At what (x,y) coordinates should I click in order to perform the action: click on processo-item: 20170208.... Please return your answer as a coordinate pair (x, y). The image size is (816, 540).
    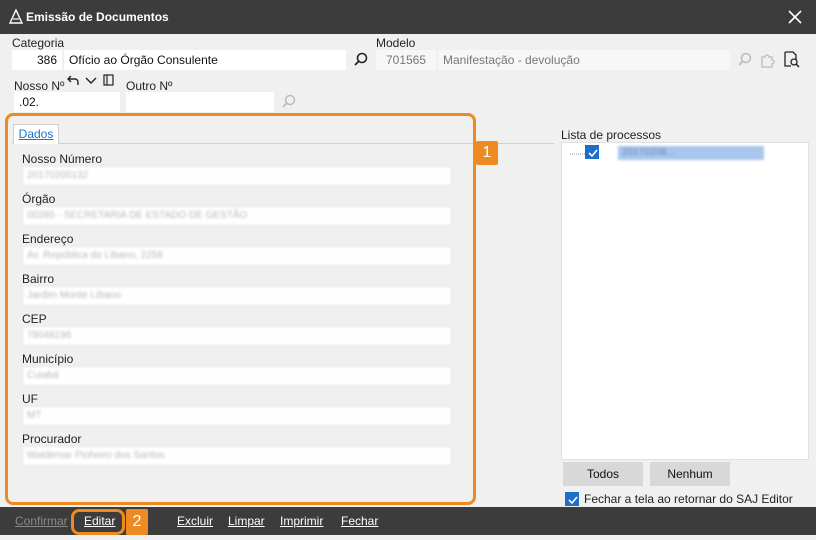
    Looking at the image, I should click on (691, 153).